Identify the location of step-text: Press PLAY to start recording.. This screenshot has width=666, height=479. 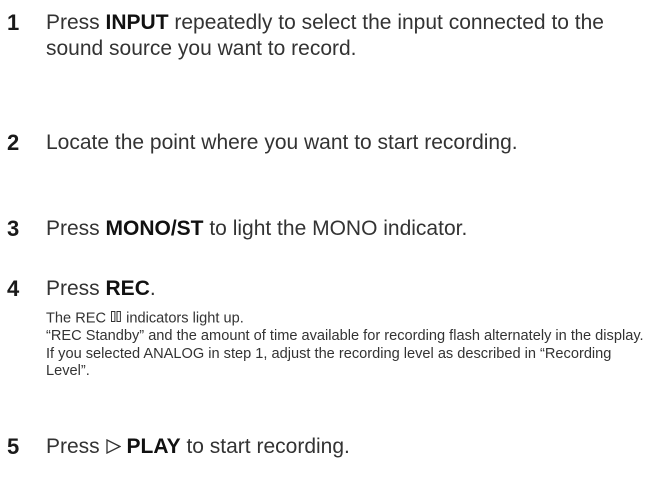
(346, 447).